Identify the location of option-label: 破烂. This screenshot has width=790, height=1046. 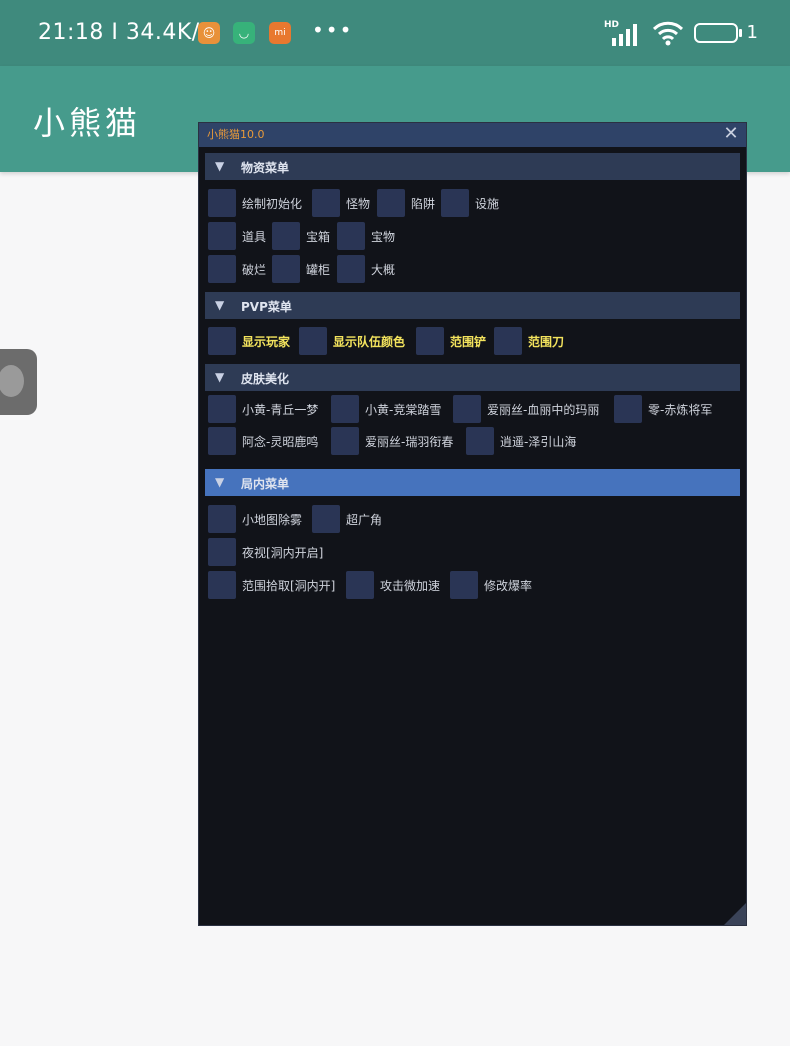
(254, 270).